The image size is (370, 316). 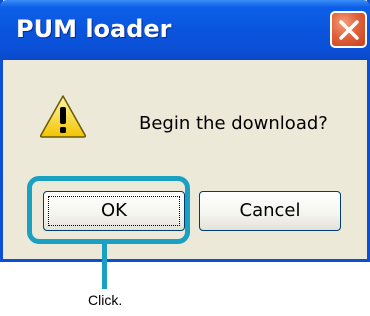 I want to click on dialog-message: Begin the download?, so click(x=233, y=123).